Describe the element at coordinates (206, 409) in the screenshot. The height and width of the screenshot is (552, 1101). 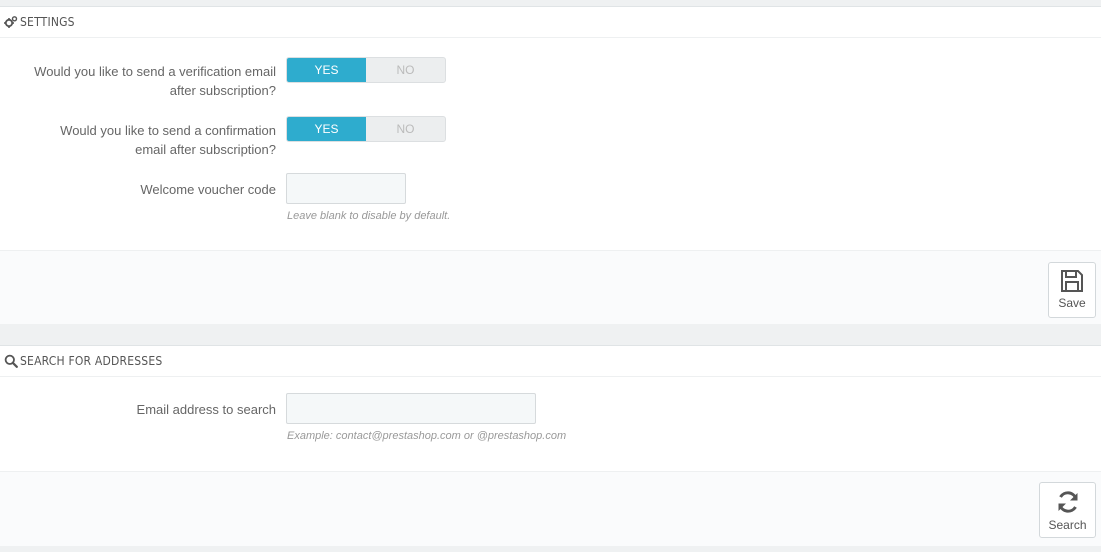
I see `email-search-label: Email address to search` at that location.